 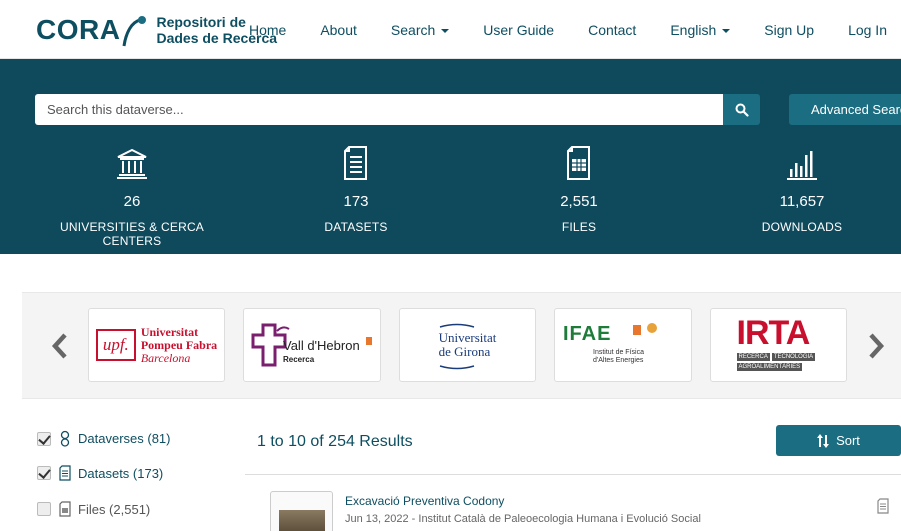 What do you see at coordinates (321, 345) in the screenshot?
I see `vall-dhebron-name: Vall d'Hebron` at bounding box center [321, 345].